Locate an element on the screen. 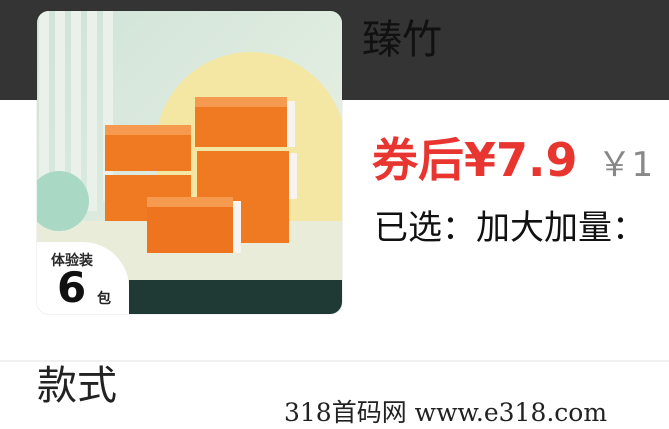 The height and width of the screenshot is (429, 669). price-row: 券后¥7.9 ￥1 is located at coordinates (512, 157).